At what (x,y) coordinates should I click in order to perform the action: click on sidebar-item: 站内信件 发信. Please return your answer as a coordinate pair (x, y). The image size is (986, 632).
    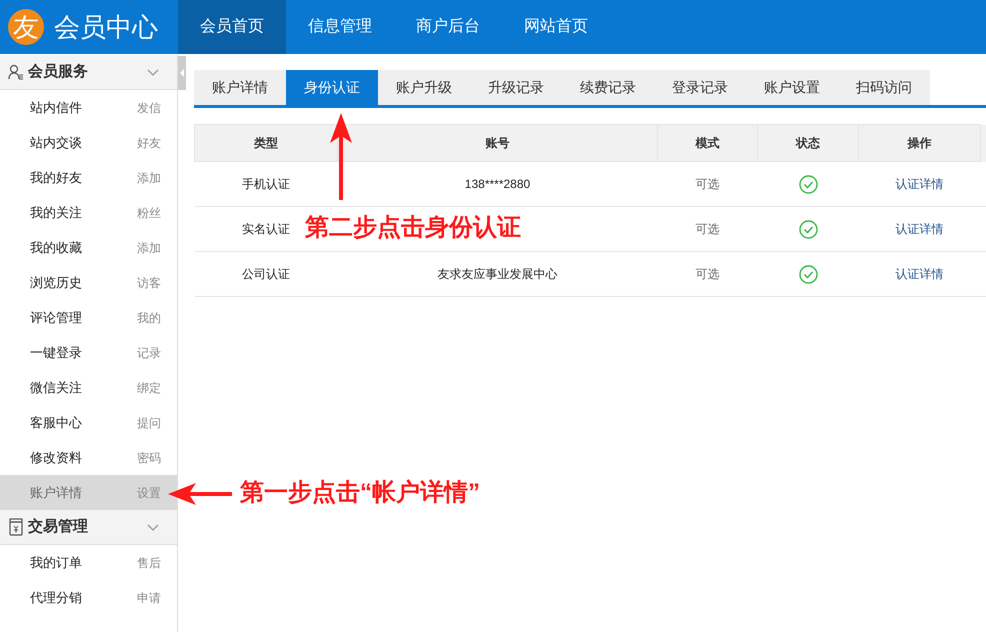
    Looking at the image, I should click on (88, 107).